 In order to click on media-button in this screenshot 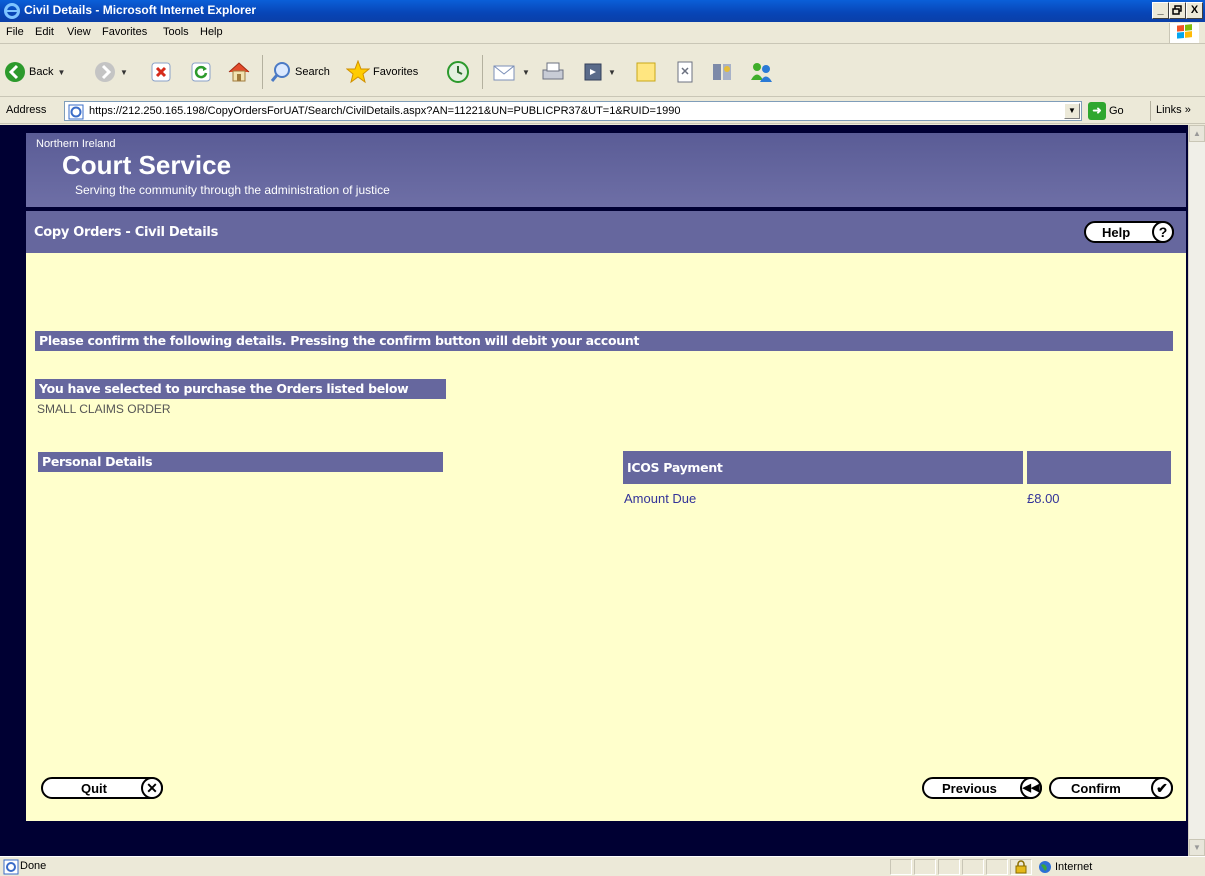, I will do `click(722, 72)`.